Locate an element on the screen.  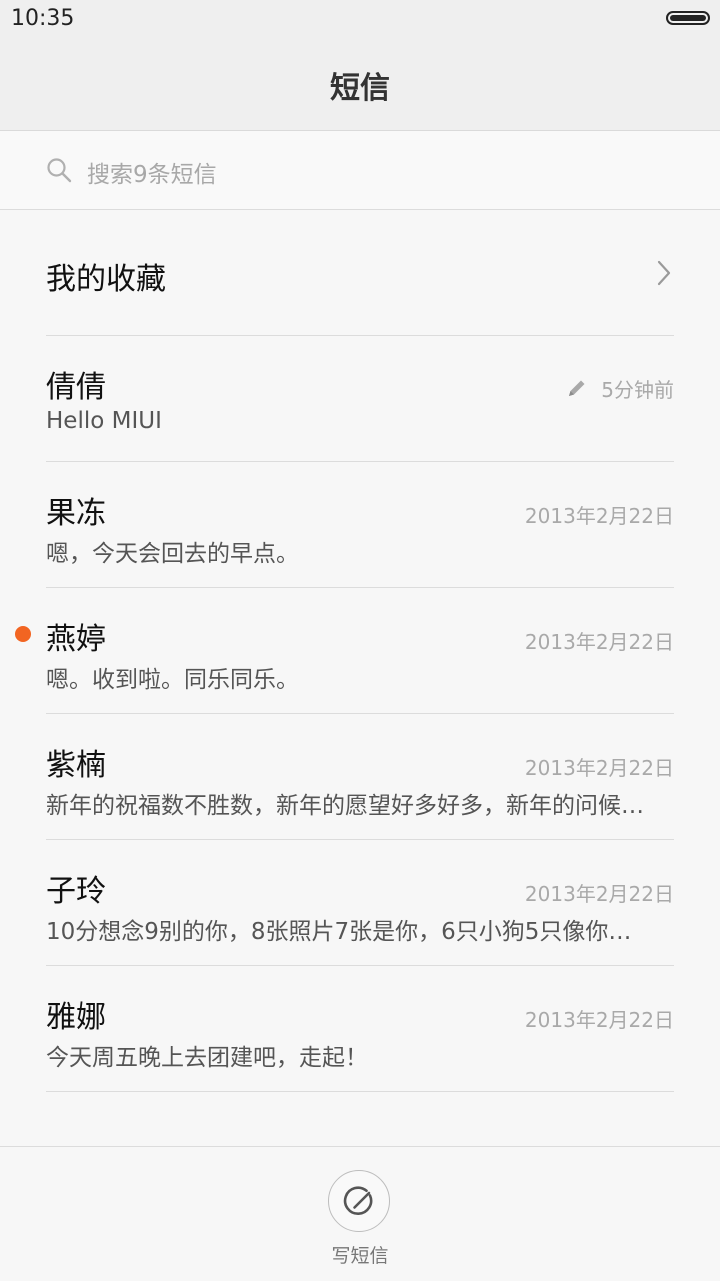
search-placeholder: 搜索9条短信 is located at coordinates (152, 175).